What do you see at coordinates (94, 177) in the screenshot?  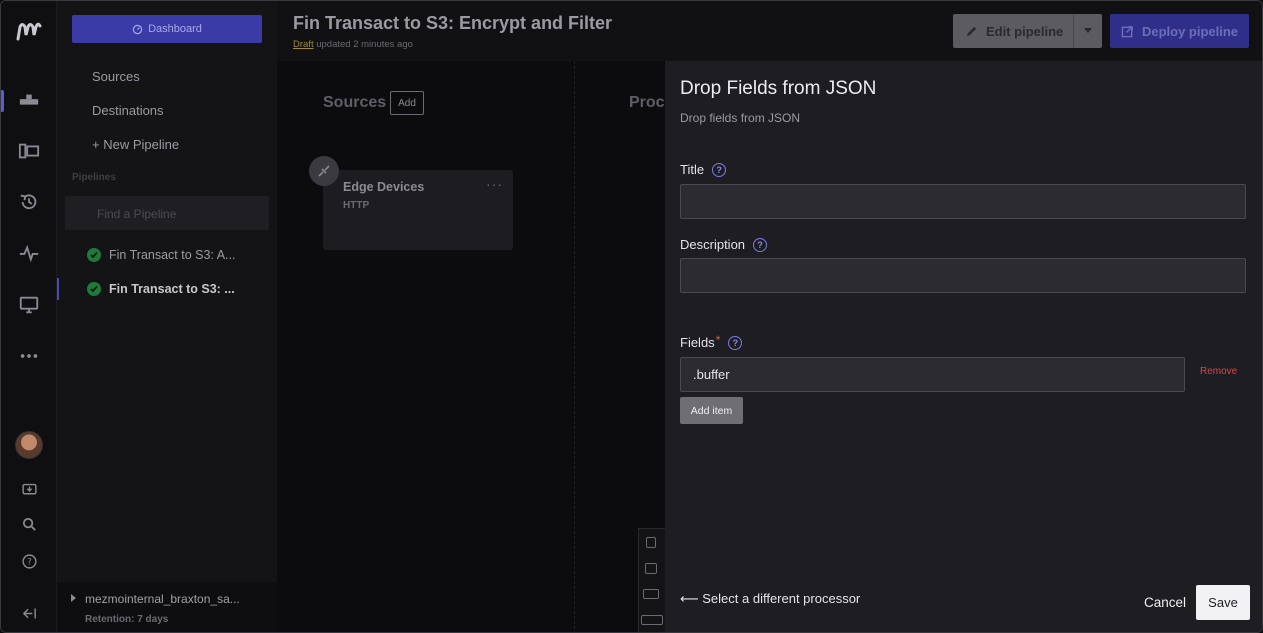 I see `pipelines-heading: Pipelines` at bounding box center [94, 177].